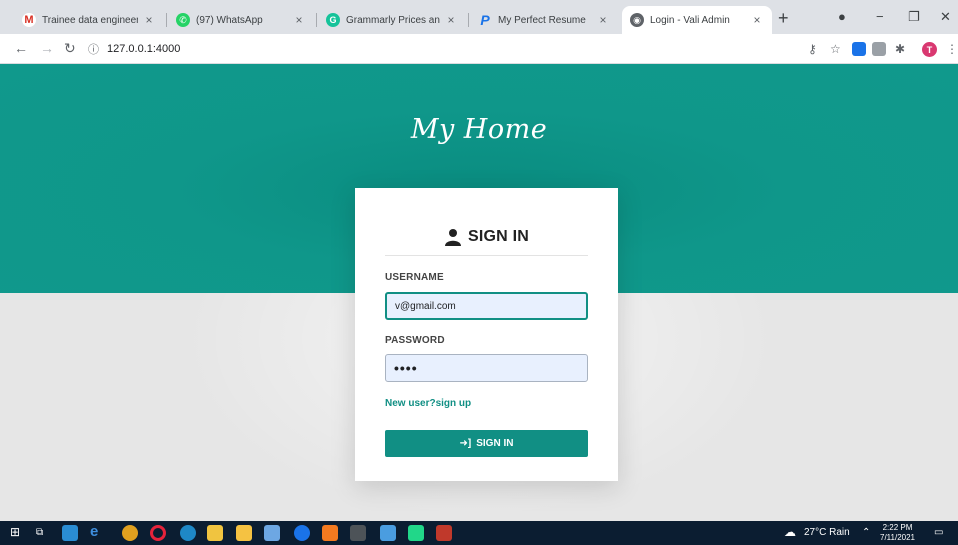 This screenshot has width=958, height=545. I want to click on windows-start-icon: ⊞, so click(15, 532).